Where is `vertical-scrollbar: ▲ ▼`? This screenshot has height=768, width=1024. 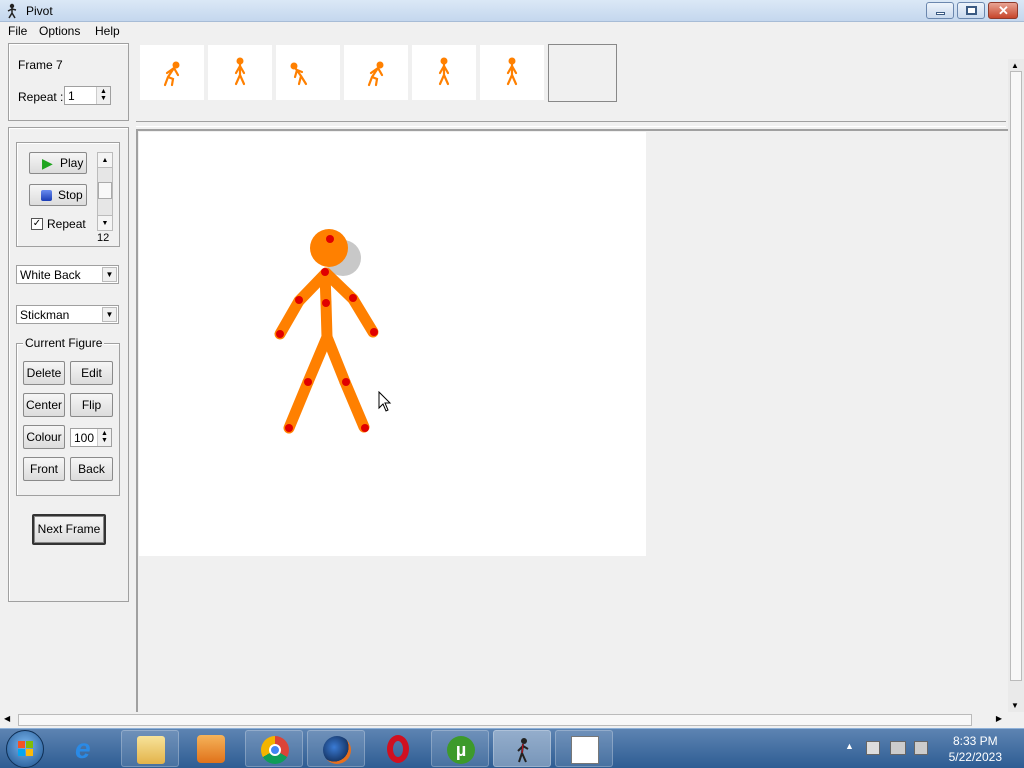 vertical-scrollbar: ▲ ▼ is located at coordinates (1016, 385).